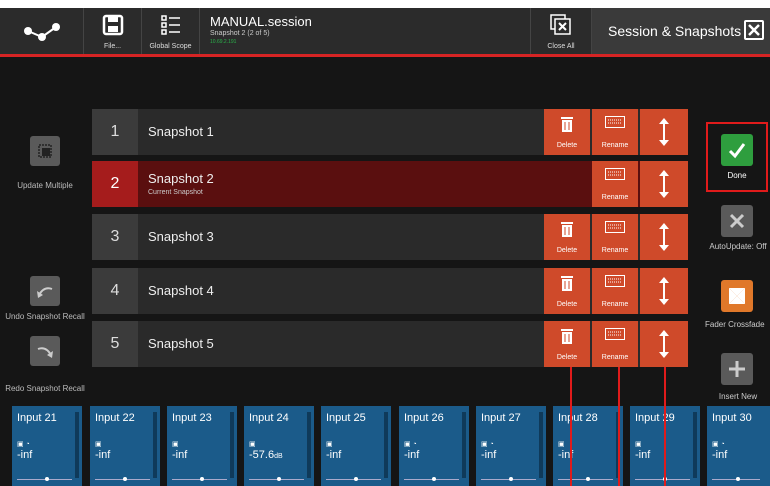  Describe the element at coordinates (737, 369) in the screenshot. I see `insert-new-button` at that location.